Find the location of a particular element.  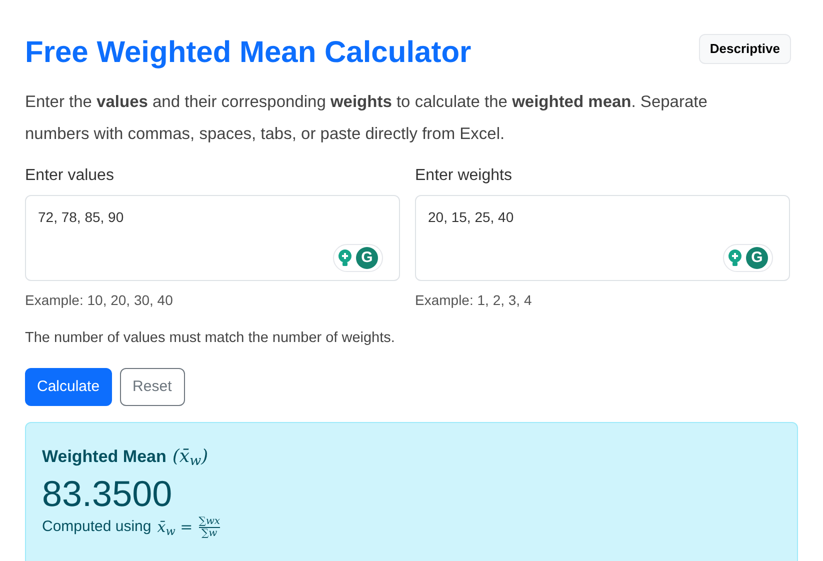

formula-fraction: ∑wx ∑w is located at coordinates (209, 527).